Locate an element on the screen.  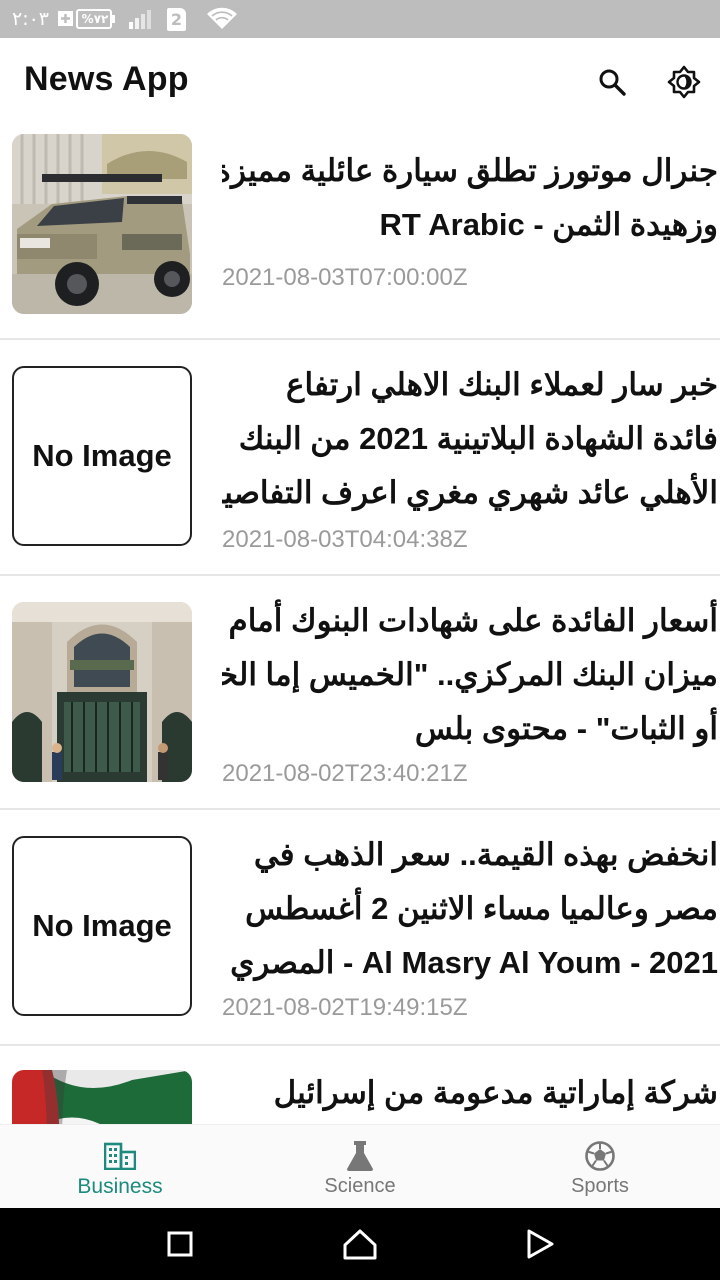
status-time-text: ٢:٠٣ is located at coordinates (31, 19).